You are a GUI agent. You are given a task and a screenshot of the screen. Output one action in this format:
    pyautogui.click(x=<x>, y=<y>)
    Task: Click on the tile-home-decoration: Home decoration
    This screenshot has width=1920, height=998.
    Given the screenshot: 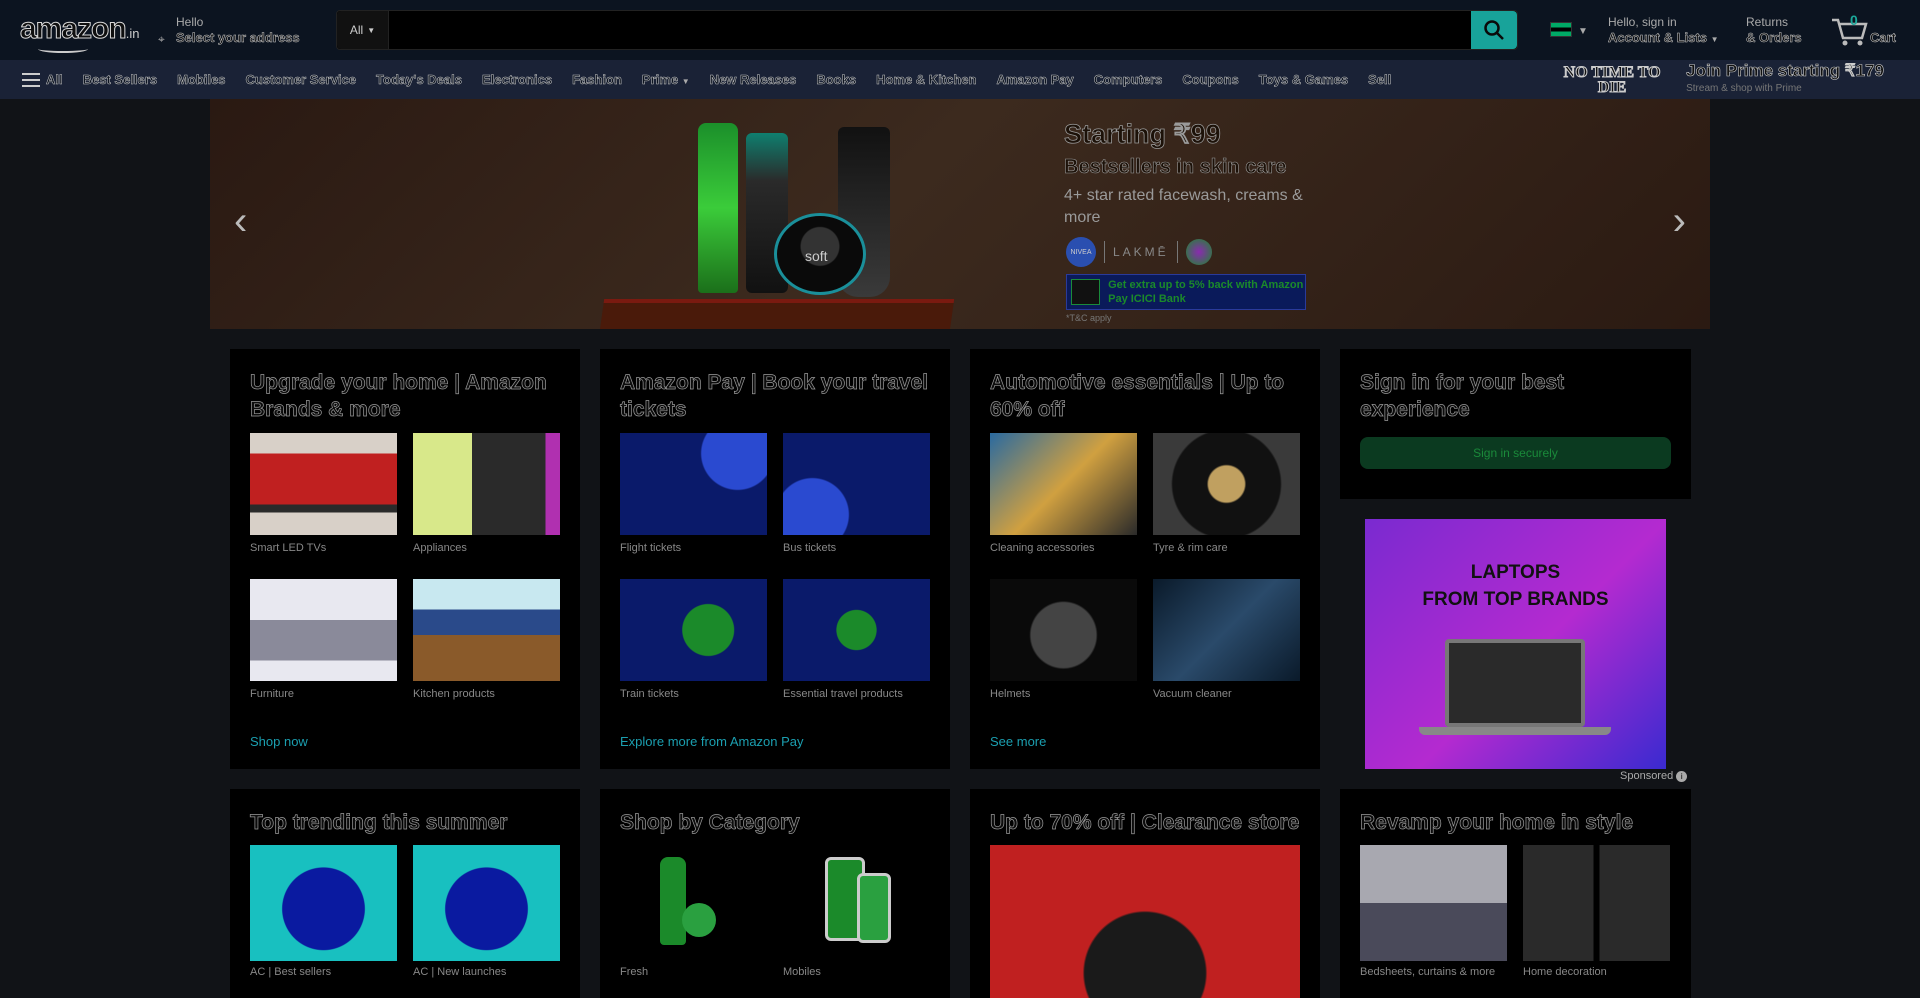 What is the action you would take?
    pyautogui.click(x=1596, y=912)
    